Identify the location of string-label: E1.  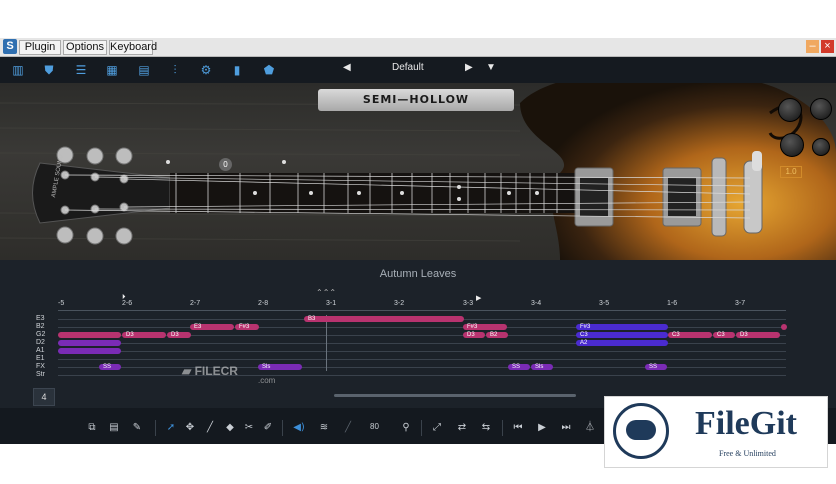
(40, 358).